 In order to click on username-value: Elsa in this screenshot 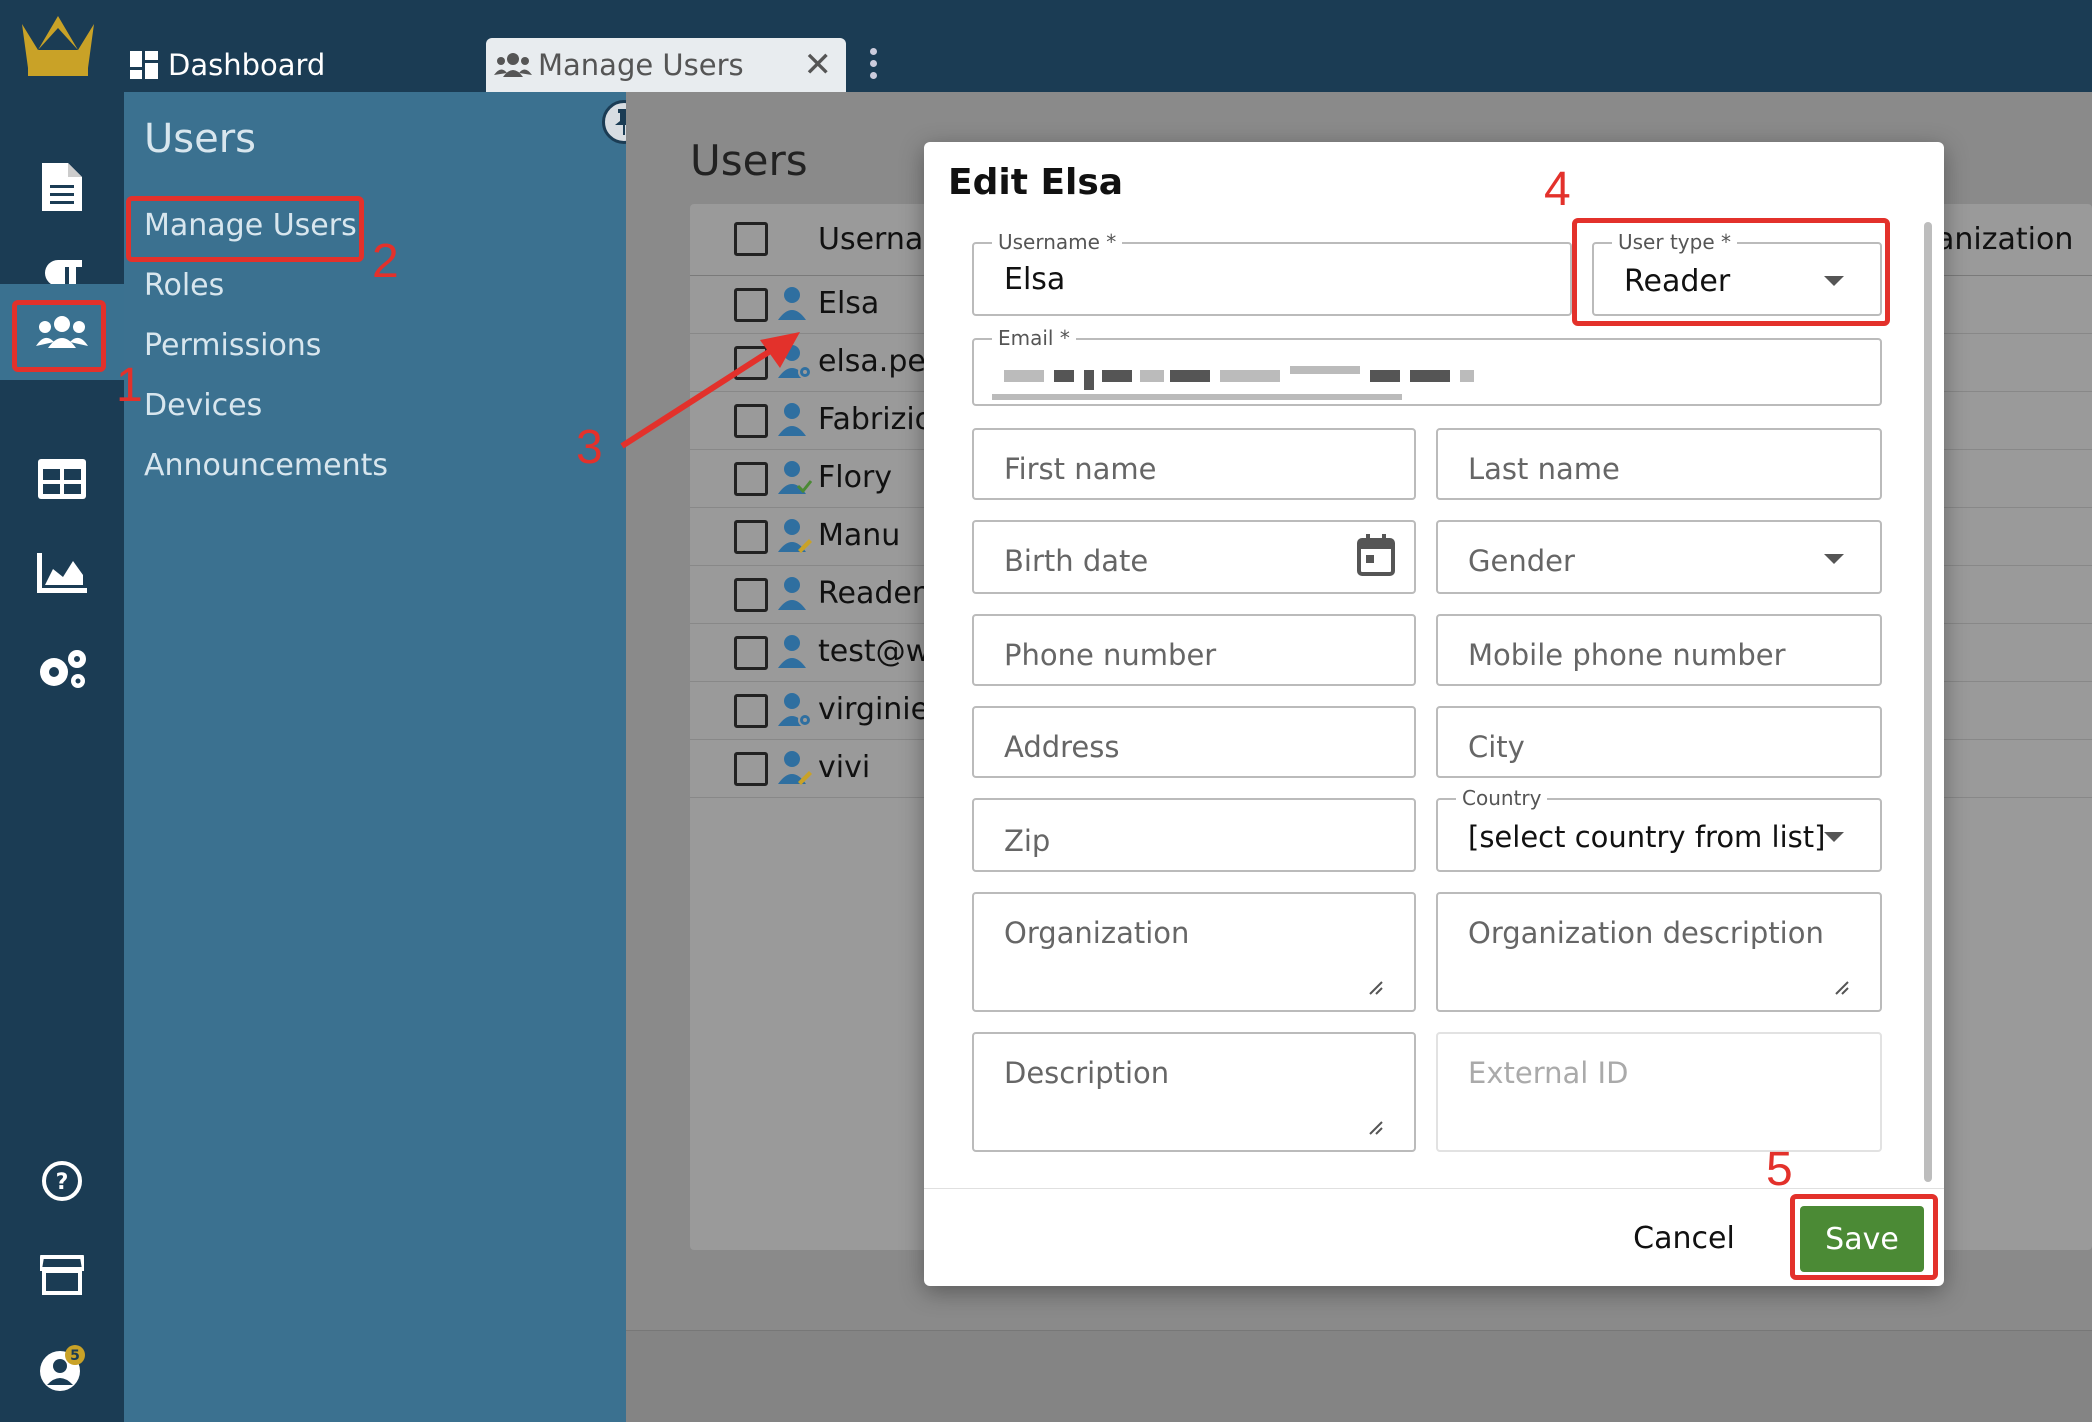, I will do `click(1035, 279)`.